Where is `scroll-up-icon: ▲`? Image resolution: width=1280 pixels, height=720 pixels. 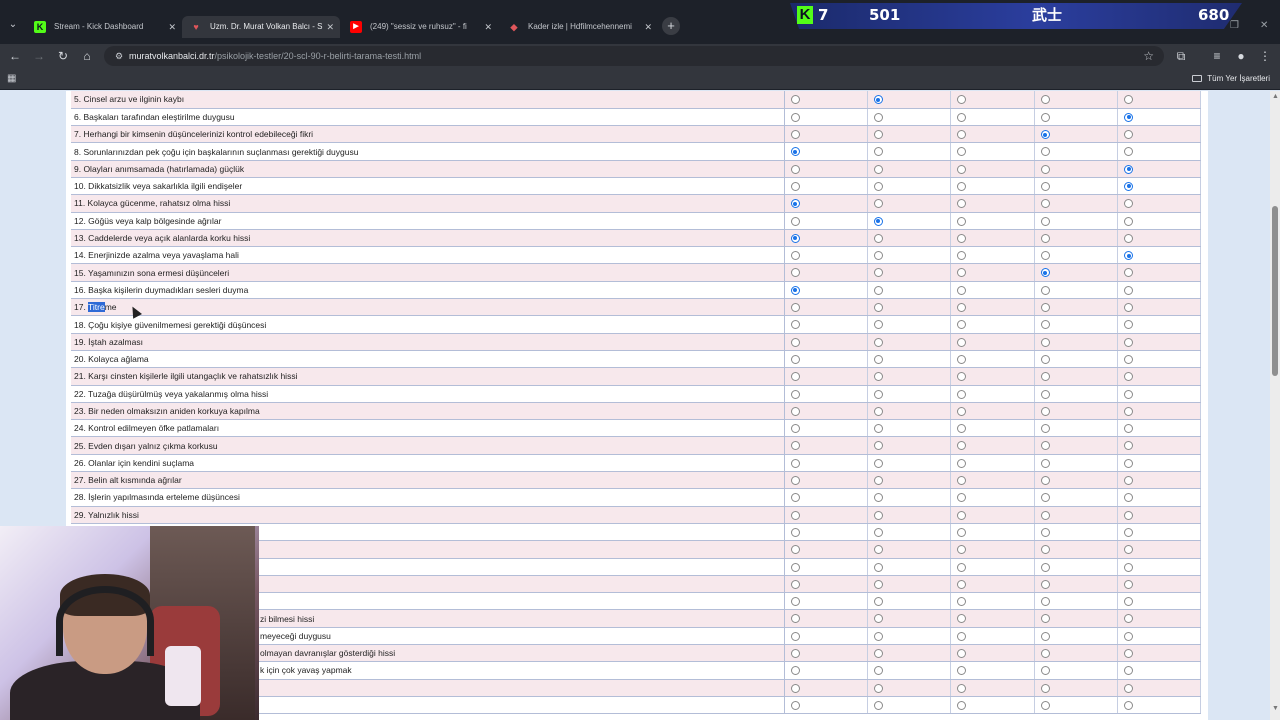 scroll-up-icon: ▲ is located at coordinates (1275, 96).